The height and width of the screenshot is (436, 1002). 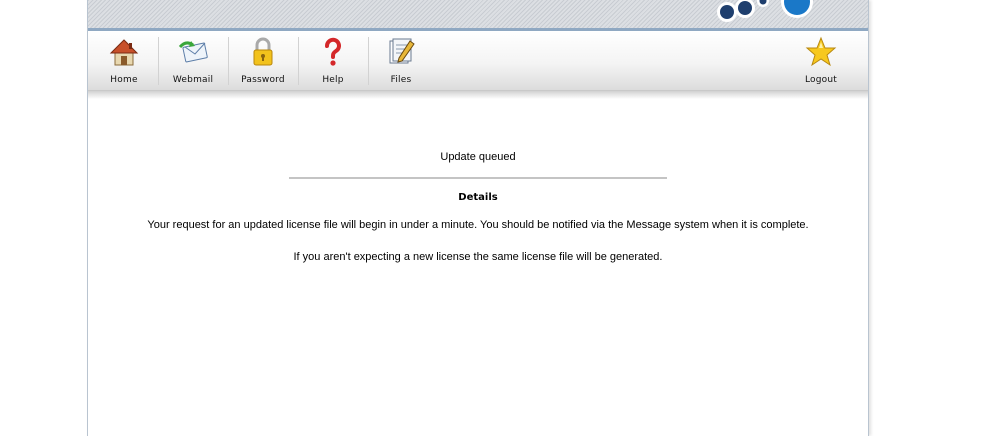 What do you see at coordinates (478, 178) in the screenshot?
I see `divider` at bounding box center [478, 178].